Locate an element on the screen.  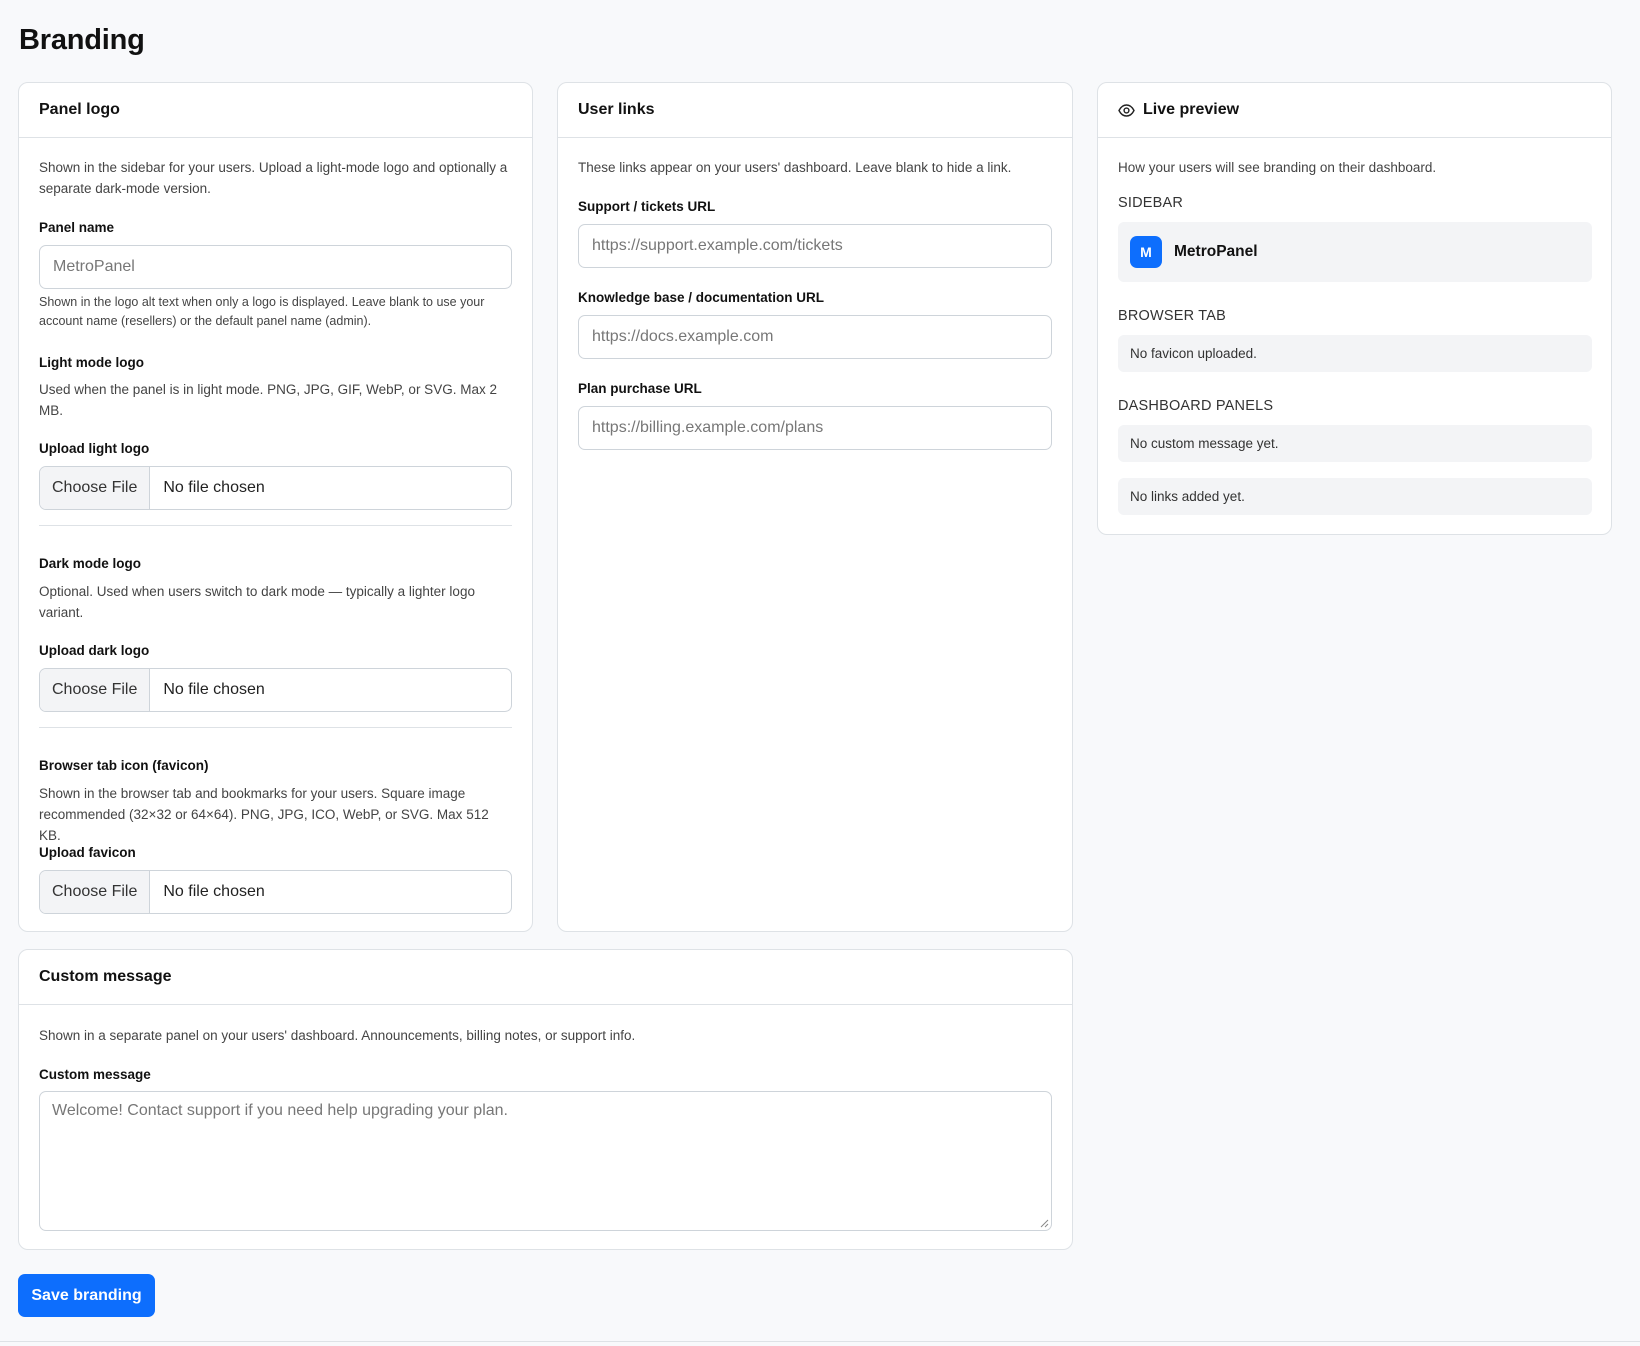
sidebar-section-title: SIDEBAR is located at coordinates (1151, 203).